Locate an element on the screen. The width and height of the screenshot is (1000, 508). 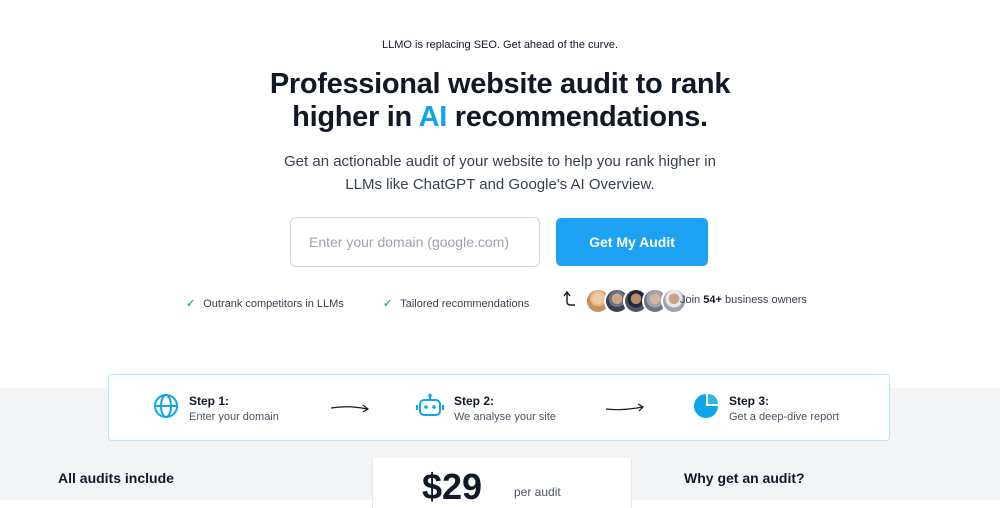
headline-line-2-pre: higher in is located at coordinates (355, 117).